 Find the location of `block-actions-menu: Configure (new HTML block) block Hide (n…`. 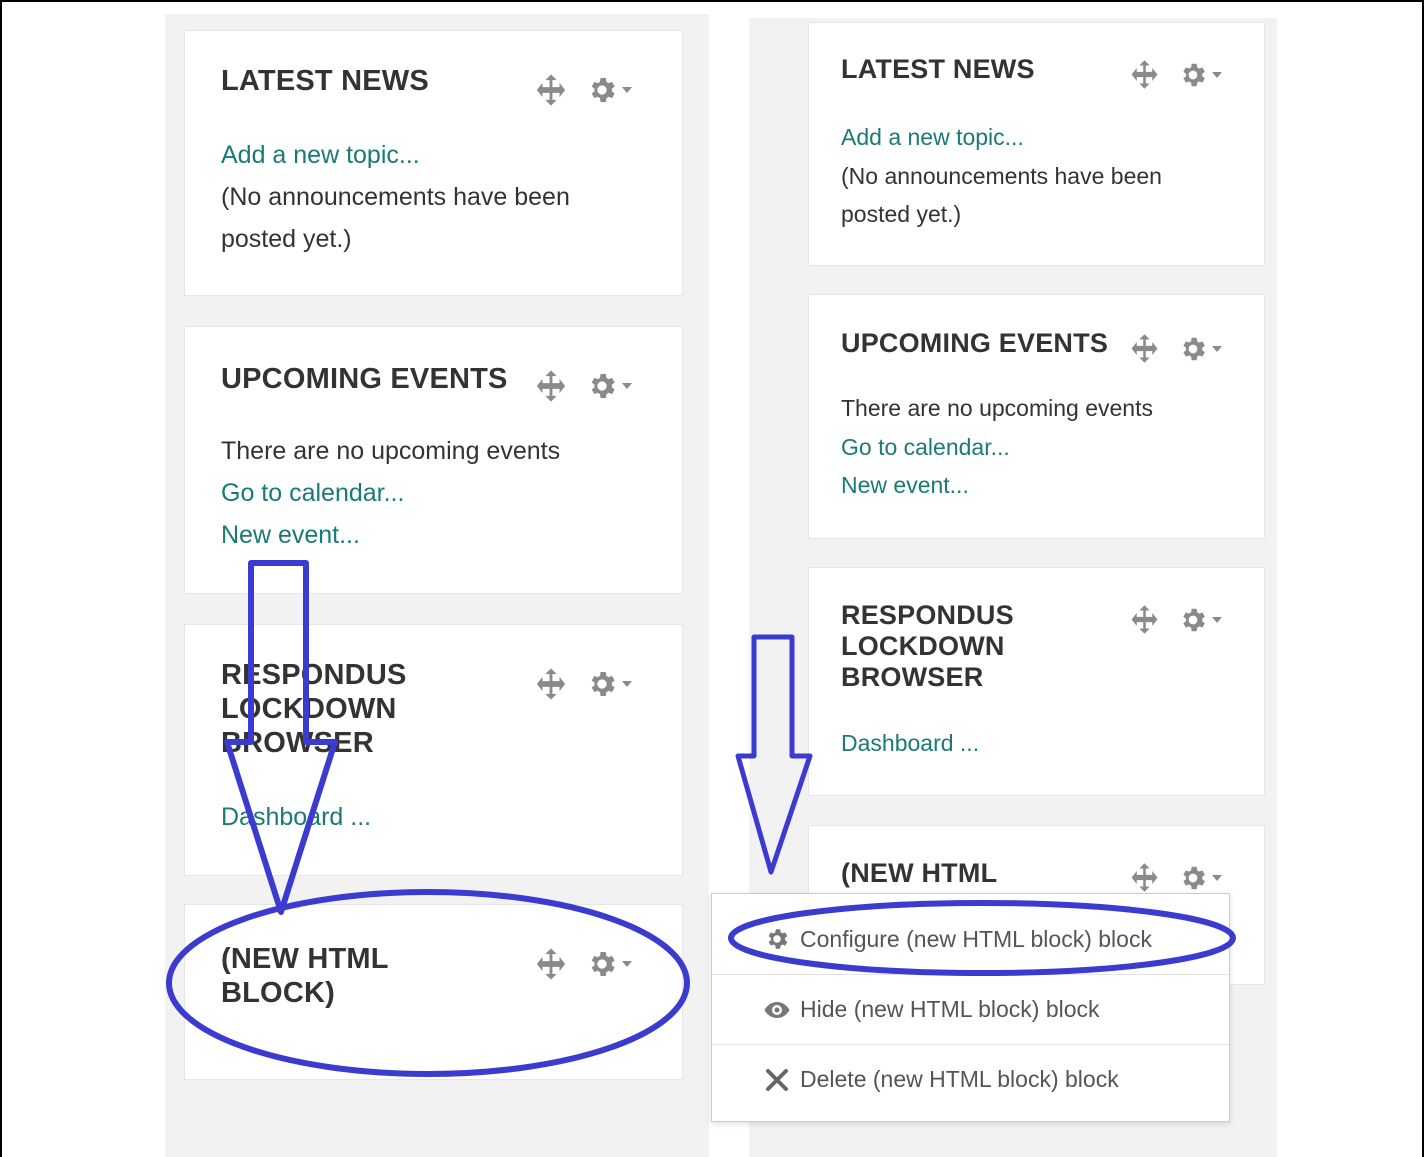

block-actions-menu: Configure (new HTML block) block Hide (n… is located at coordinates (970, 1007).